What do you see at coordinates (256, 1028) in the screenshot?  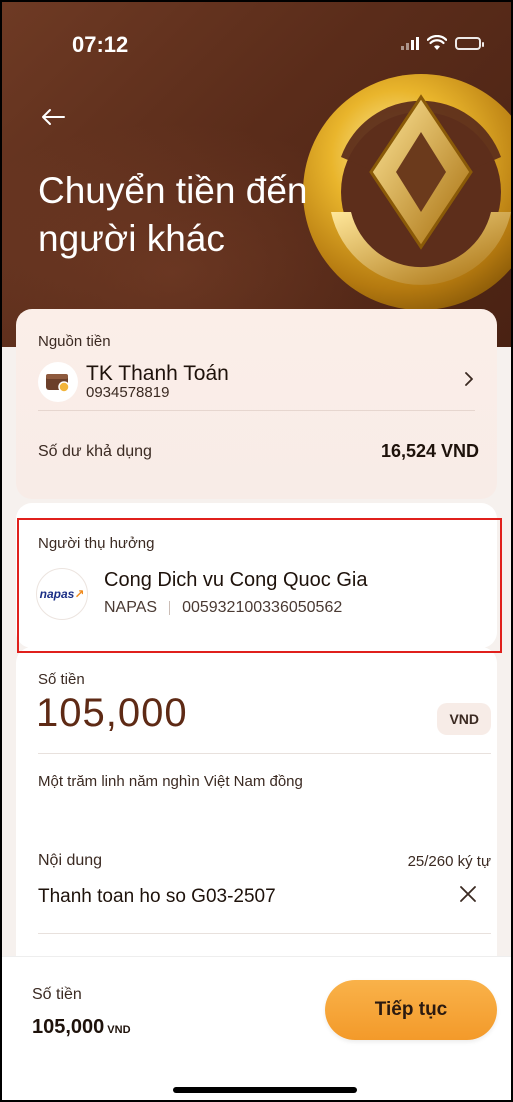 I see `bottom-bar: Số tiền 105,000 VND Tiếp tục` at bounding box center [256, 1028].